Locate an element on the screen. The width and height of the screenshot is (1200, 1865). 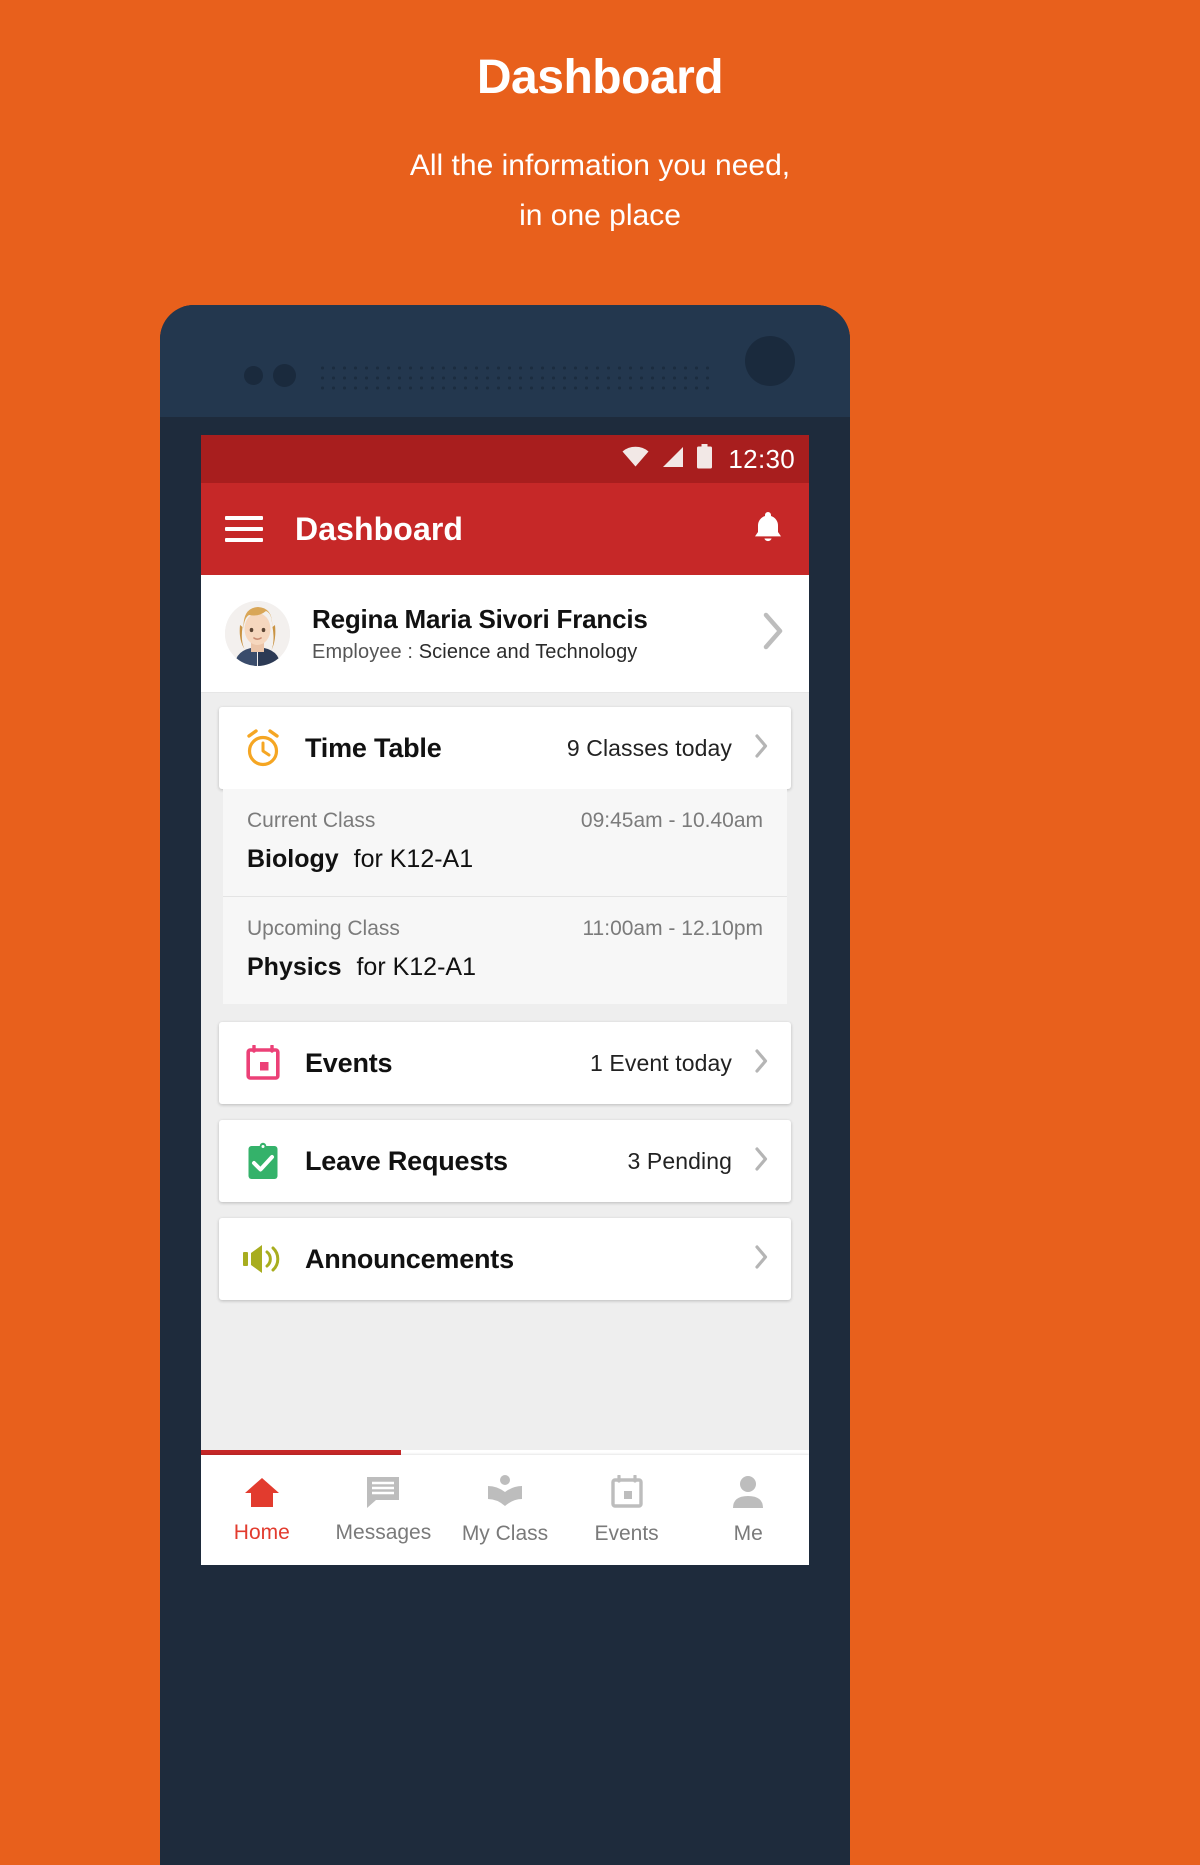
nav-item-me-label: Me is located at coordinates (748, 1533).